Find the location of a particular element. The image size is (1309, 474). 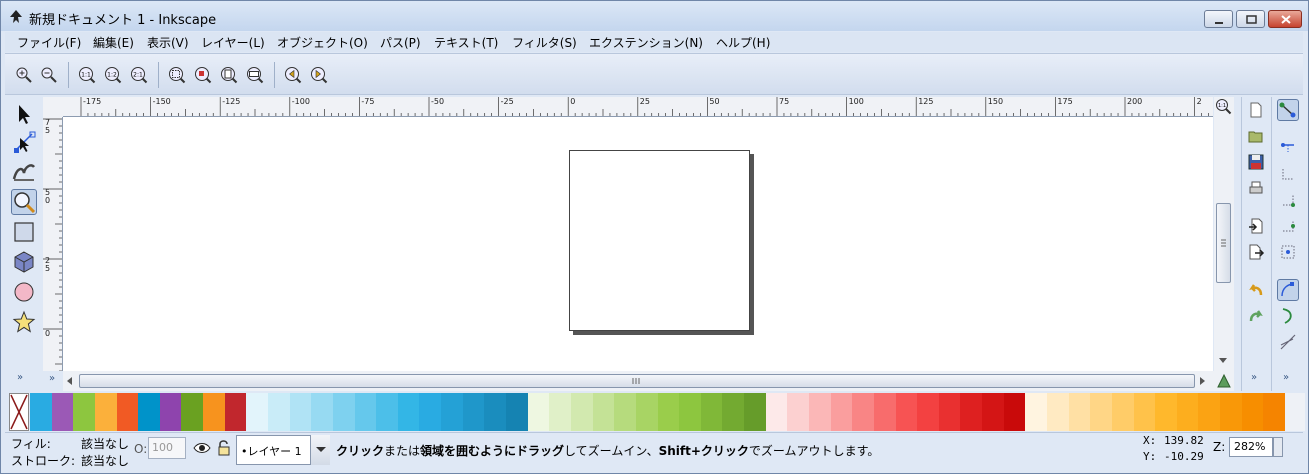

print-document-icon is located at coordinates (1256, 188).